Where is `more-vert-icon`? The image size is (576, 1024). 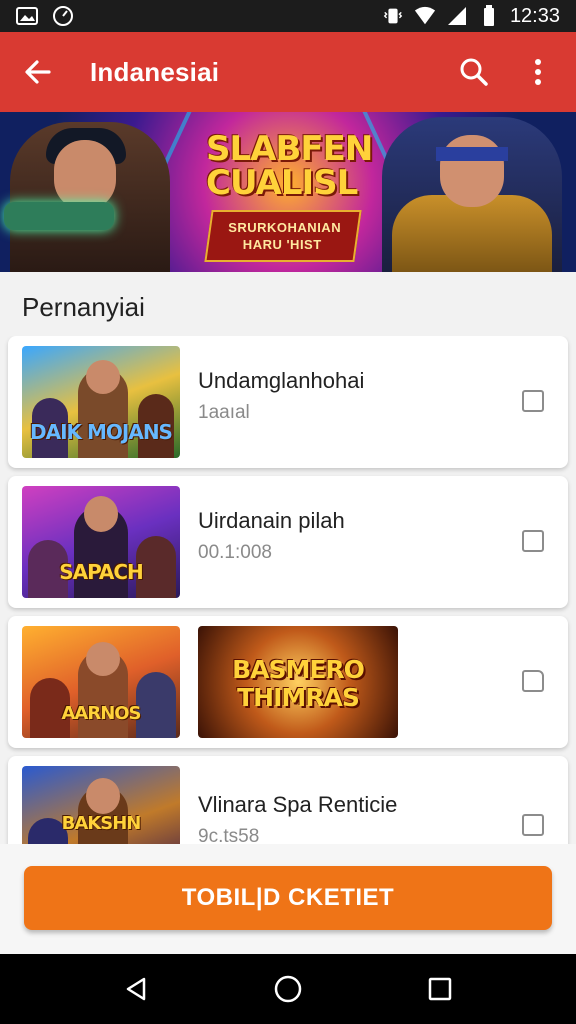 more-vert-icon is located at coordinates (538, 72).